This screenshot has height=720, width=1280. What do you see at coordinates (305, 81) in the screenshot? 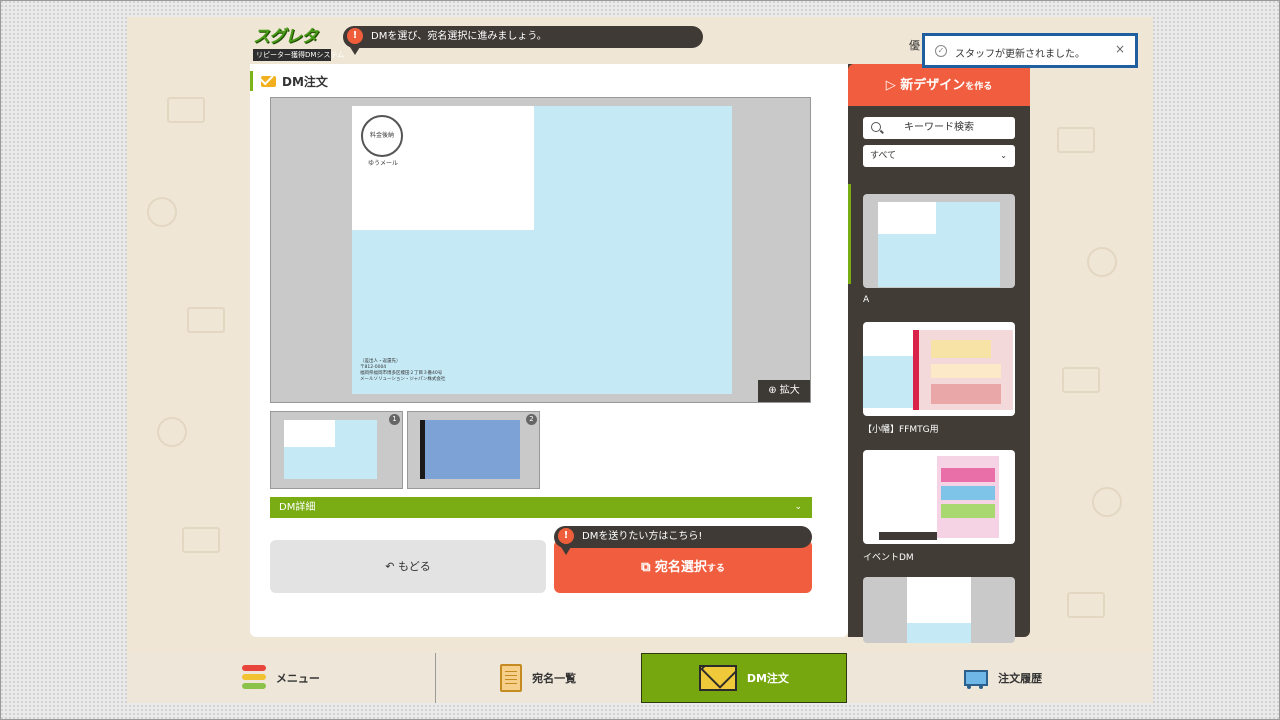
I see `page-title: DM注文` at bounding box center [305, 81].